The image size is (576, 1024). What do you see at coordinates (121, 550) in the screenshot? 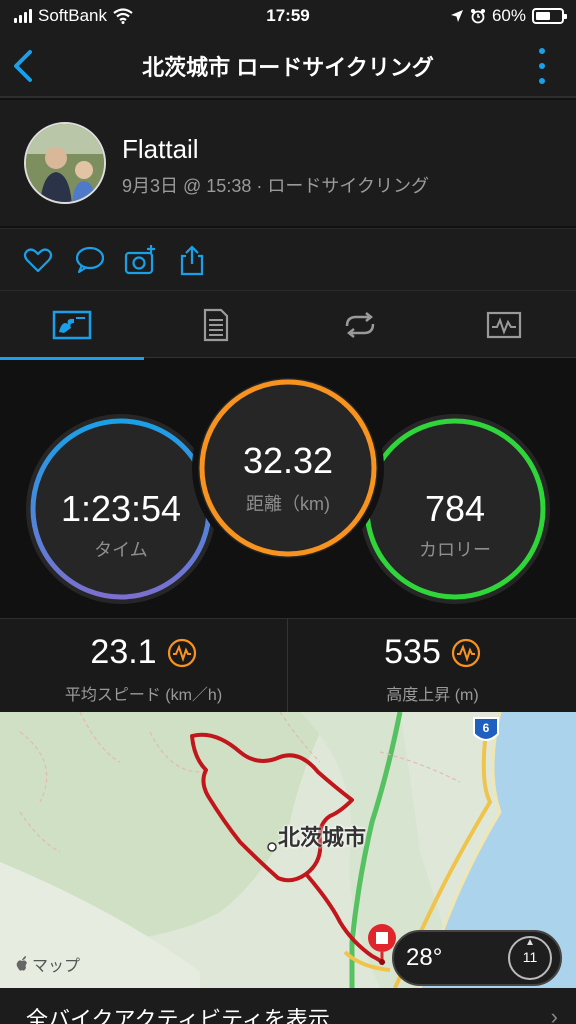
I see `time-label: タイム` at bounding box center [121, 550].